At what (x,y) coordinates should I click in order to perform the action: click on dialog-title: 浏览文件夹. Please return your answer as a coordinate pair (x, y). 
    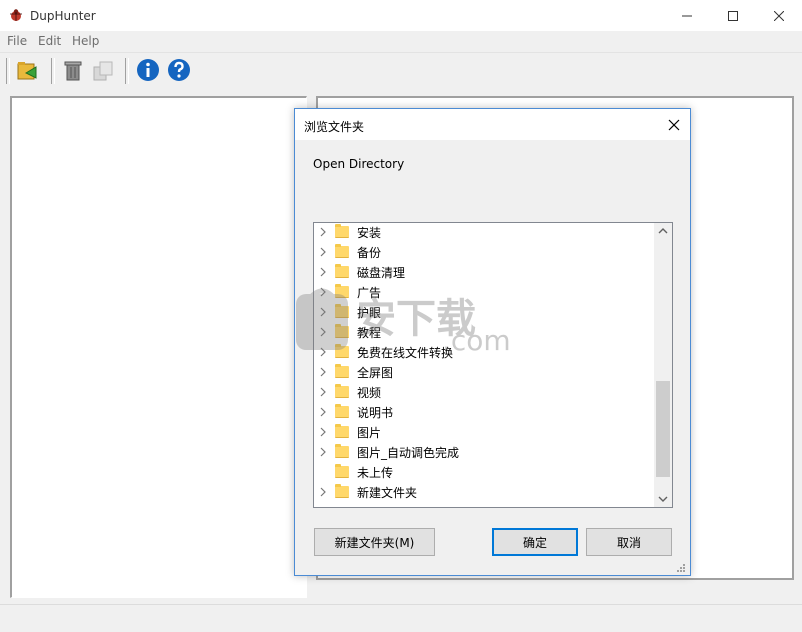
    Looking at the image, I should click on (334, 127).